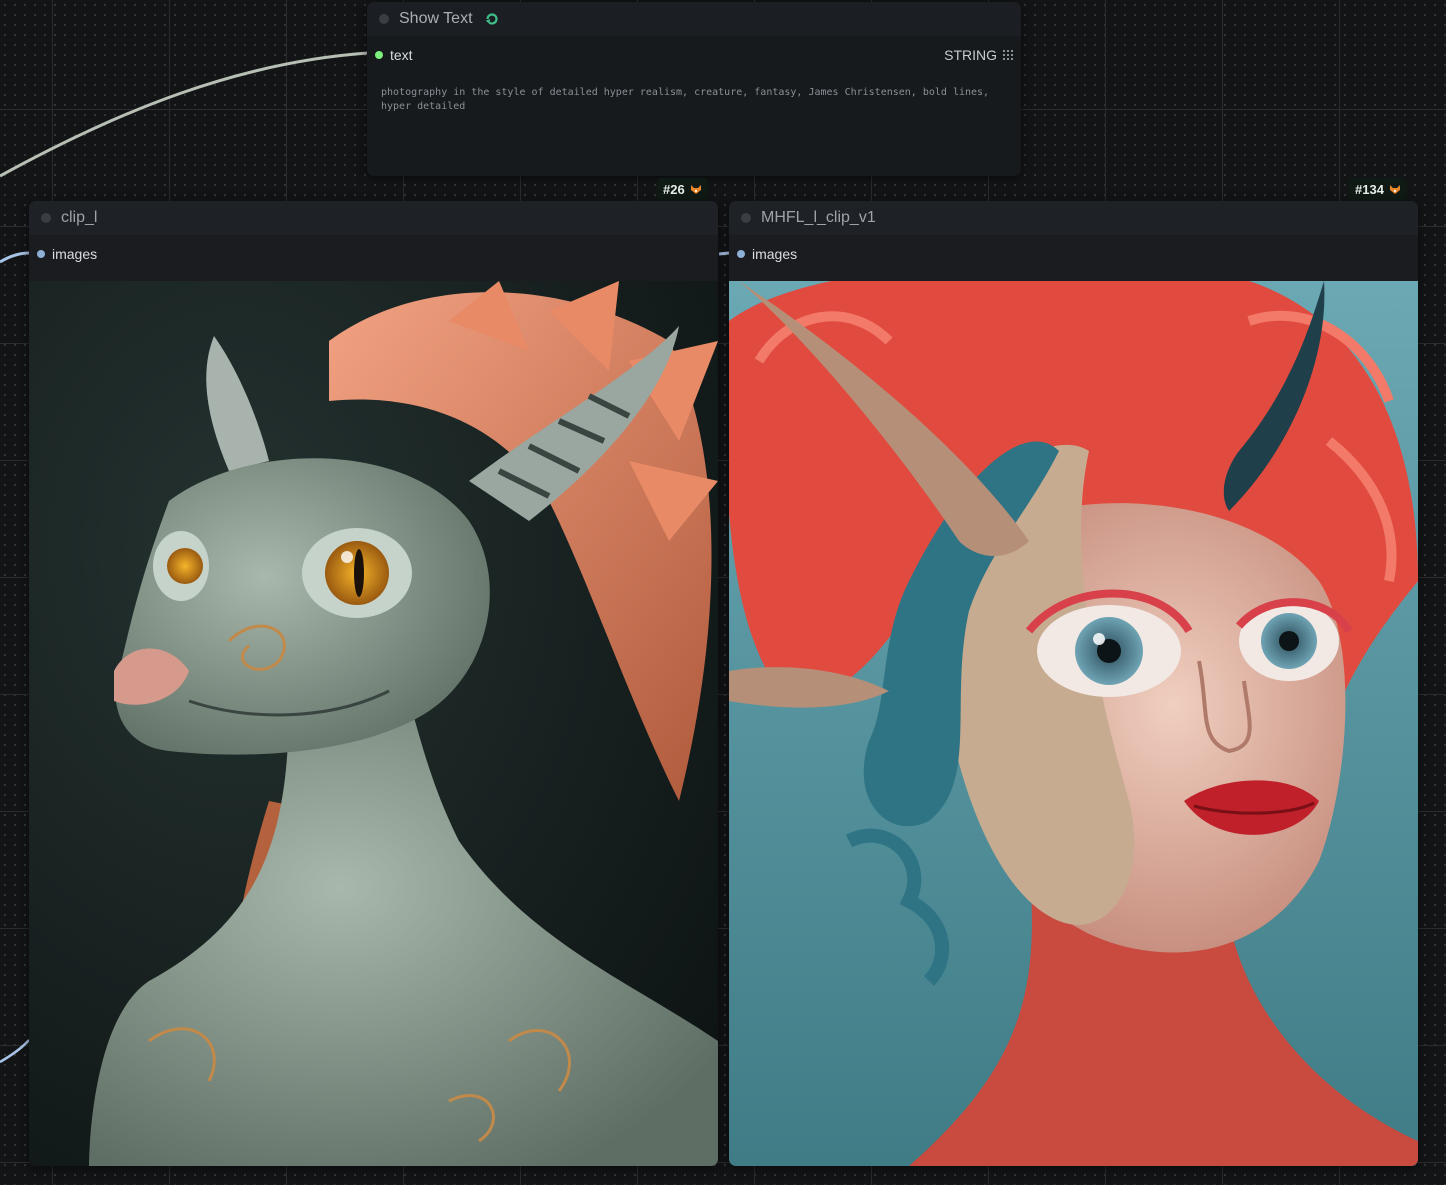 The width and height of the screenshot is (1446, 1185). What do you see at coordinates (373, 218) in the screenshot?
I see `node-header: clip_l` at bounding box center [373, 218].